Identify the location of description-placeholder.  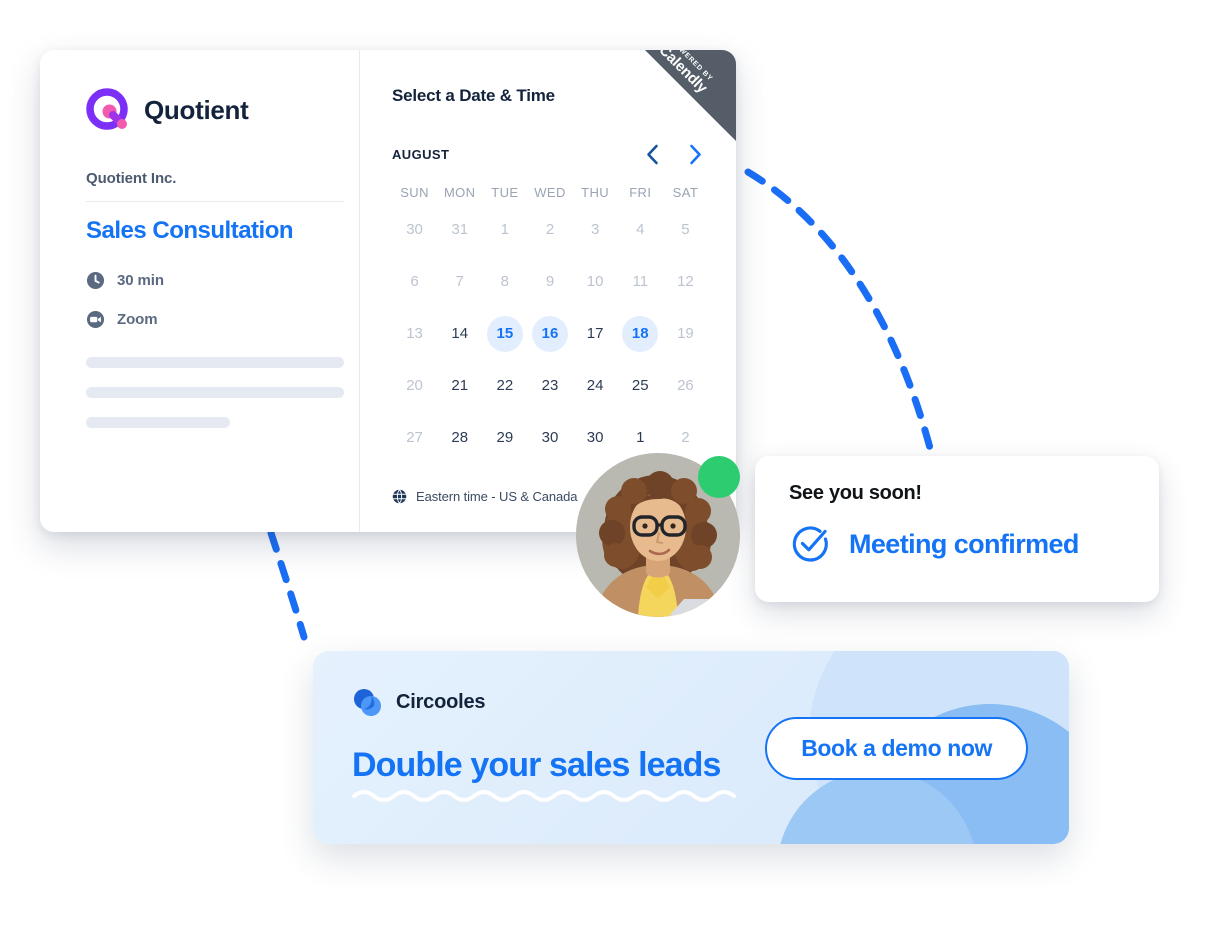
(215, 392).